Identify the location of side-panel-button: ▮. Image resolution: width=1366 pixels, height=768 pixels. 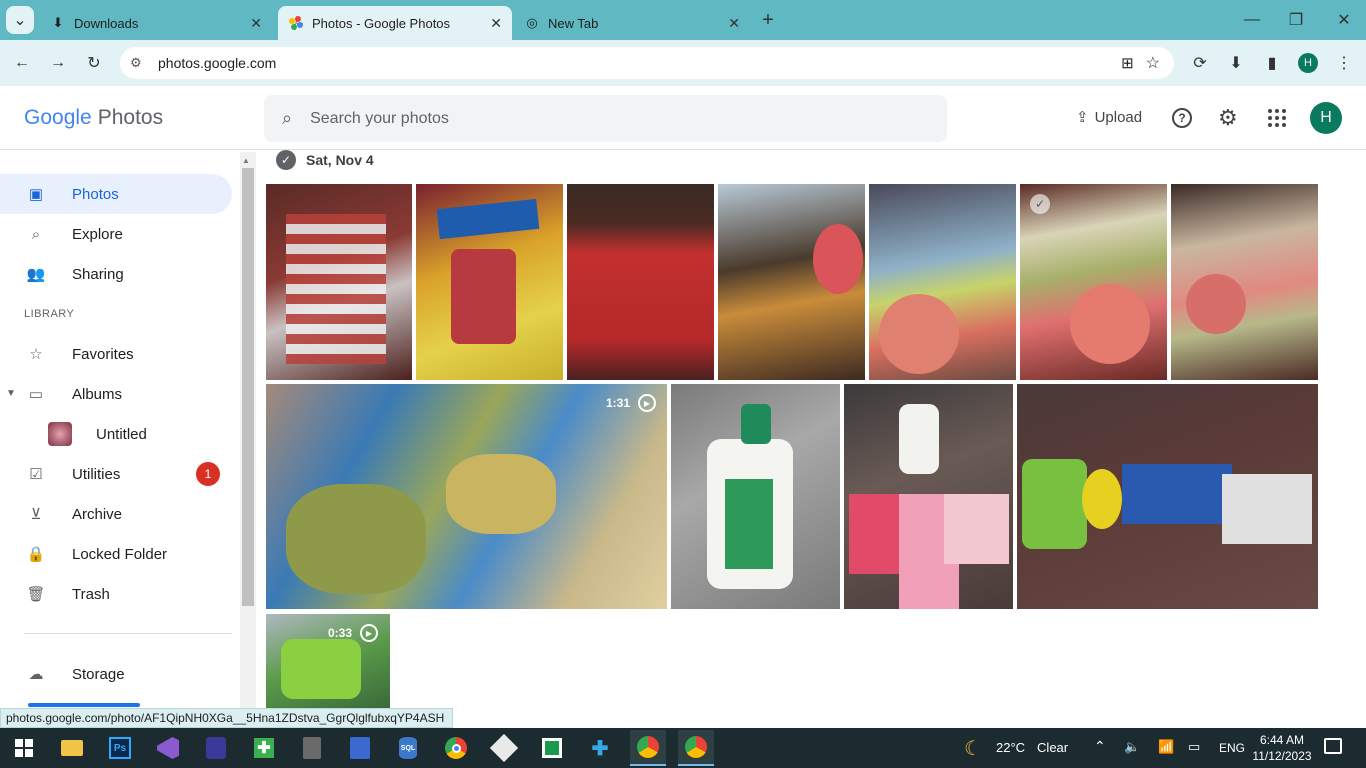
(1272, 63).